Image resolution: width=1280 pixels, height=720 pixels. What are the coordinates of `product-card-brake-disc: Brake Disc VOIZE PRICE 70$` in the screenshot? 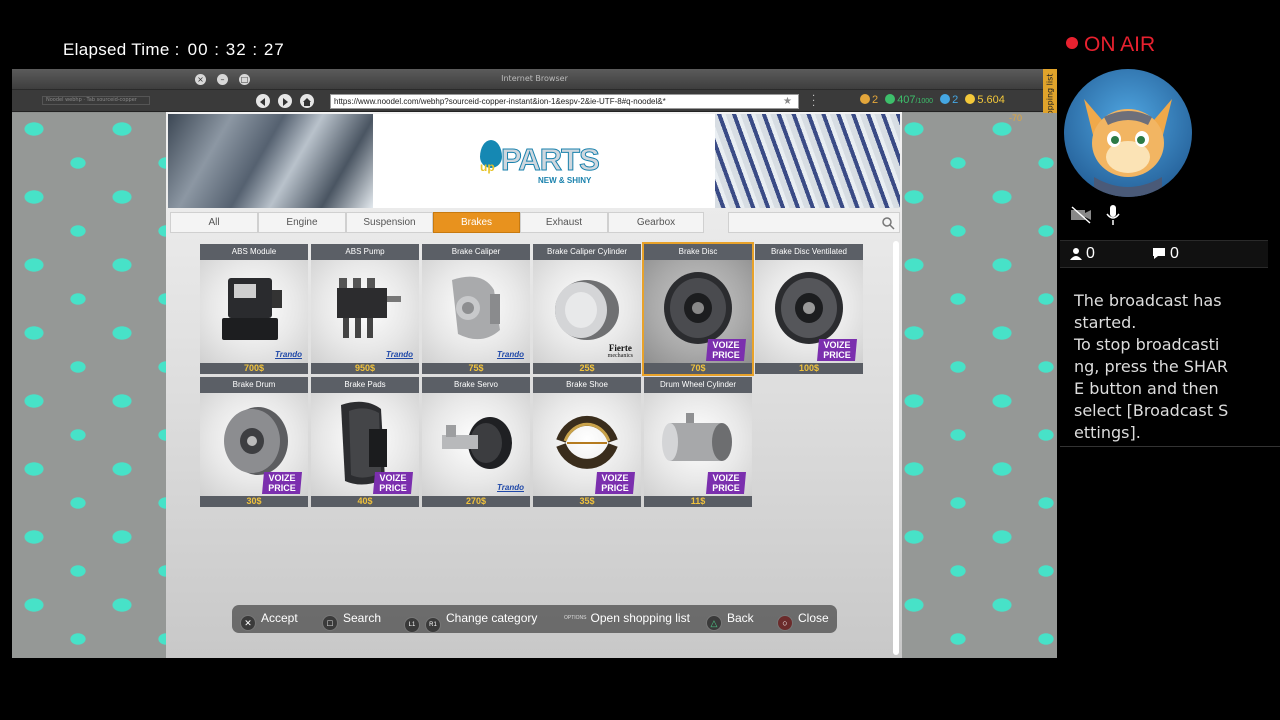 It's located at (698, 309).